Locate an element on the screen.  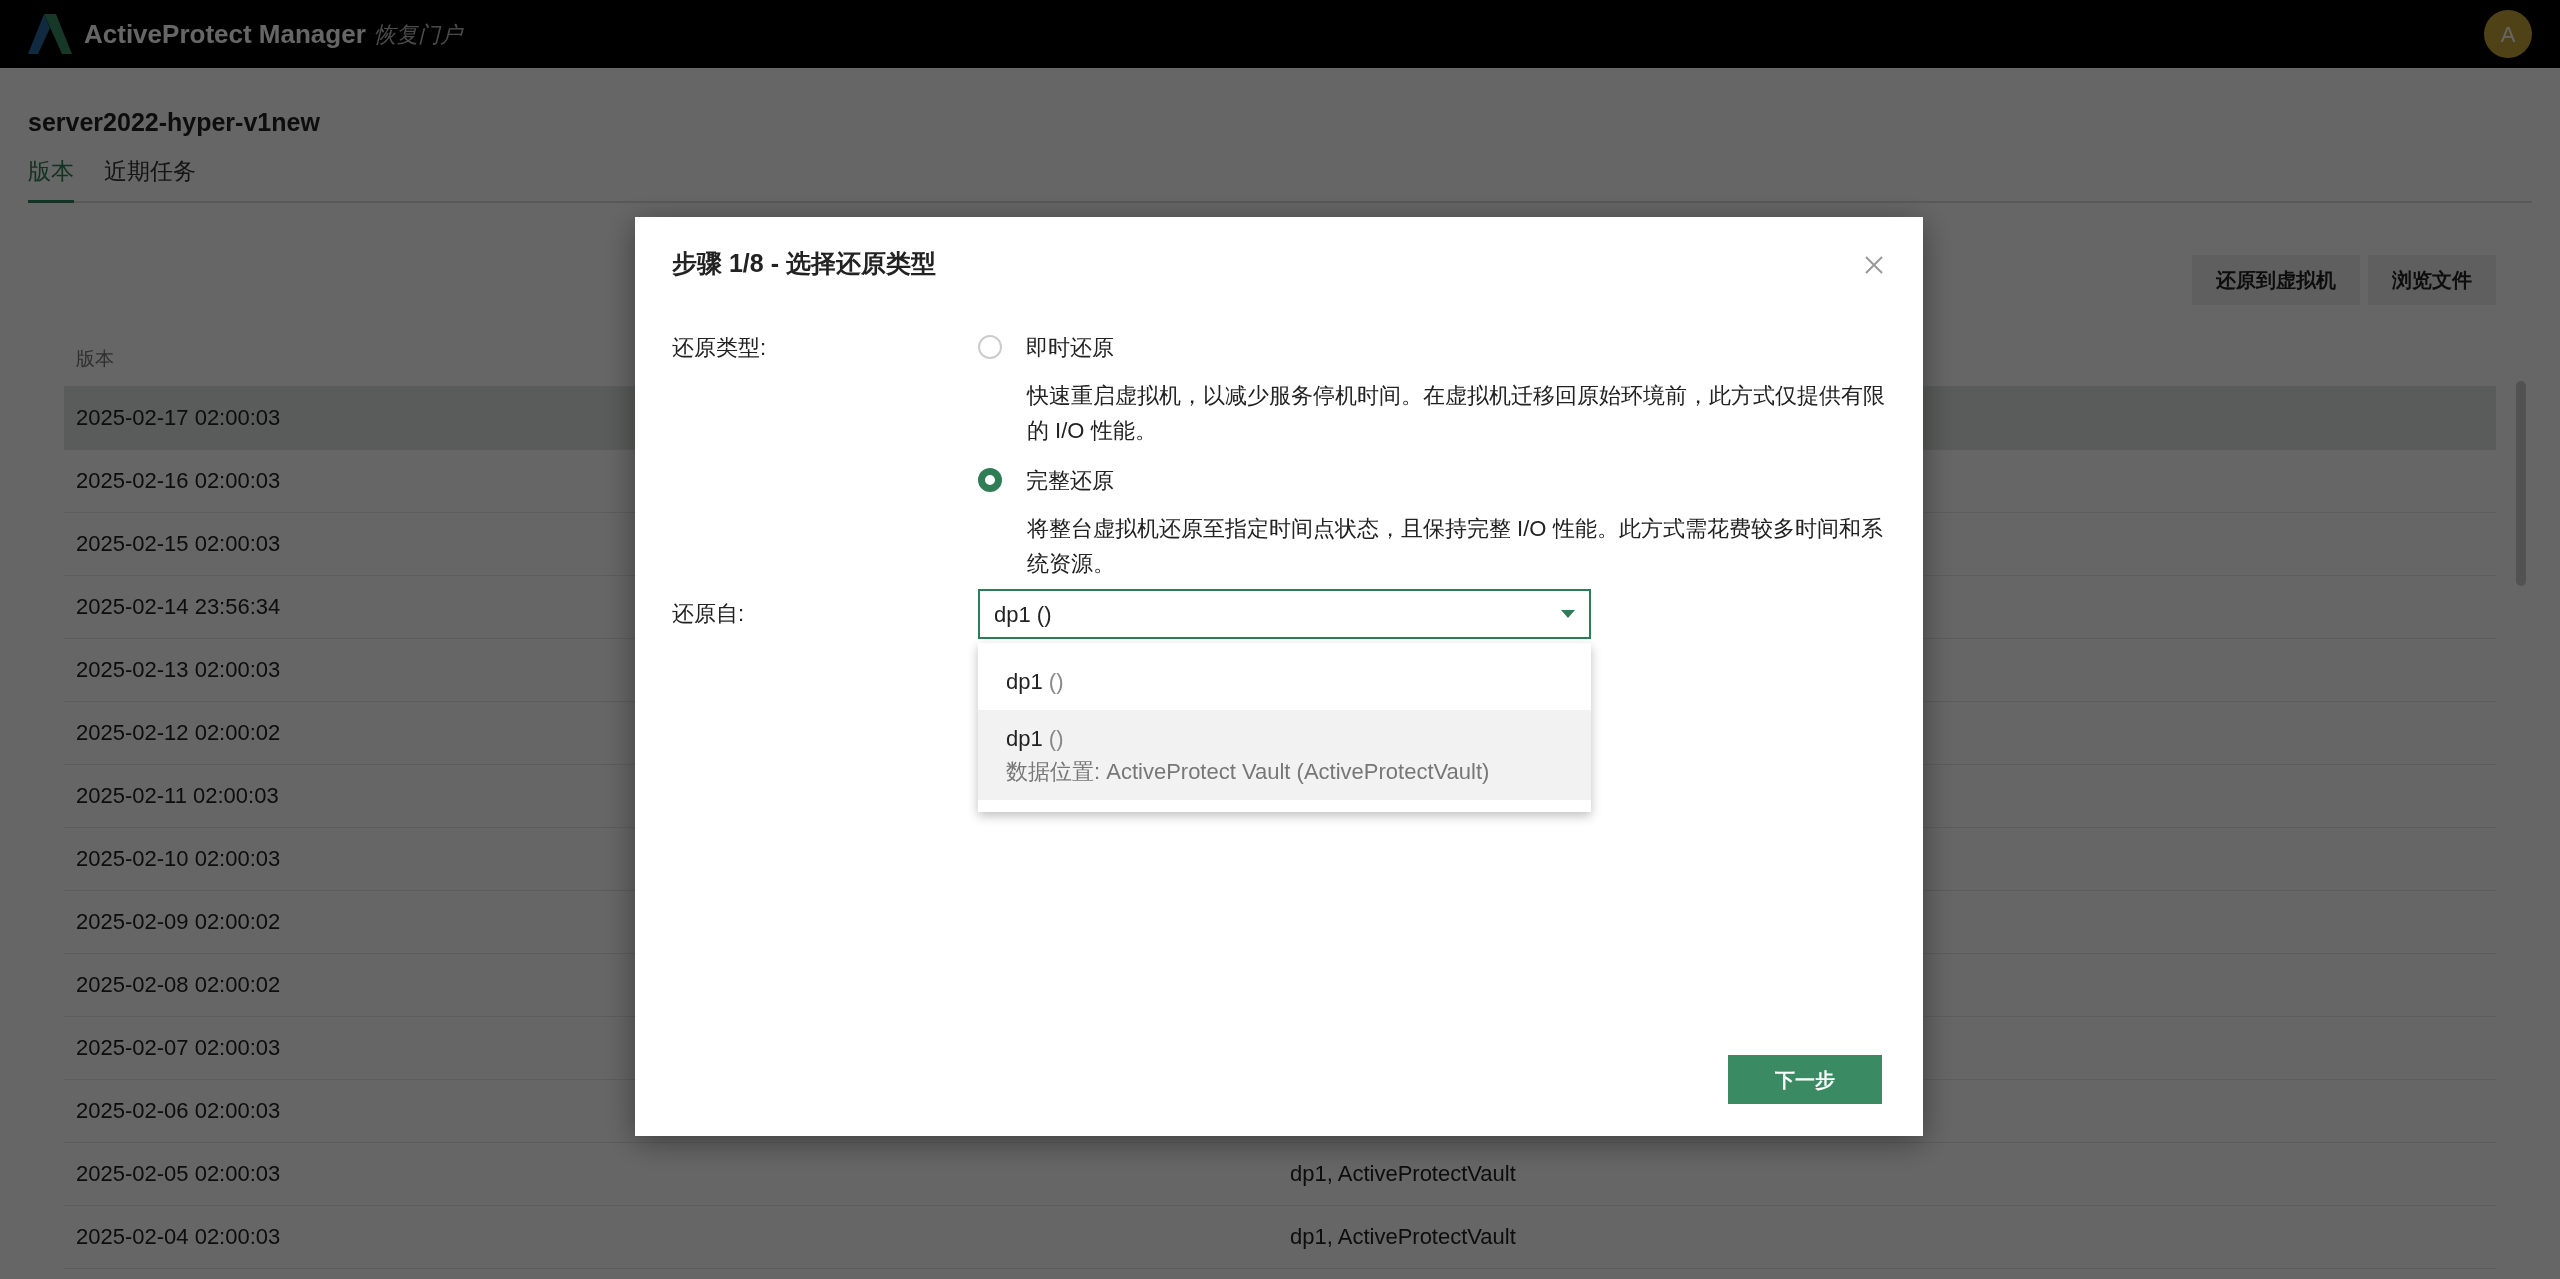
app-name: ActiveProtect Manager is located at coordinates (225, 34).